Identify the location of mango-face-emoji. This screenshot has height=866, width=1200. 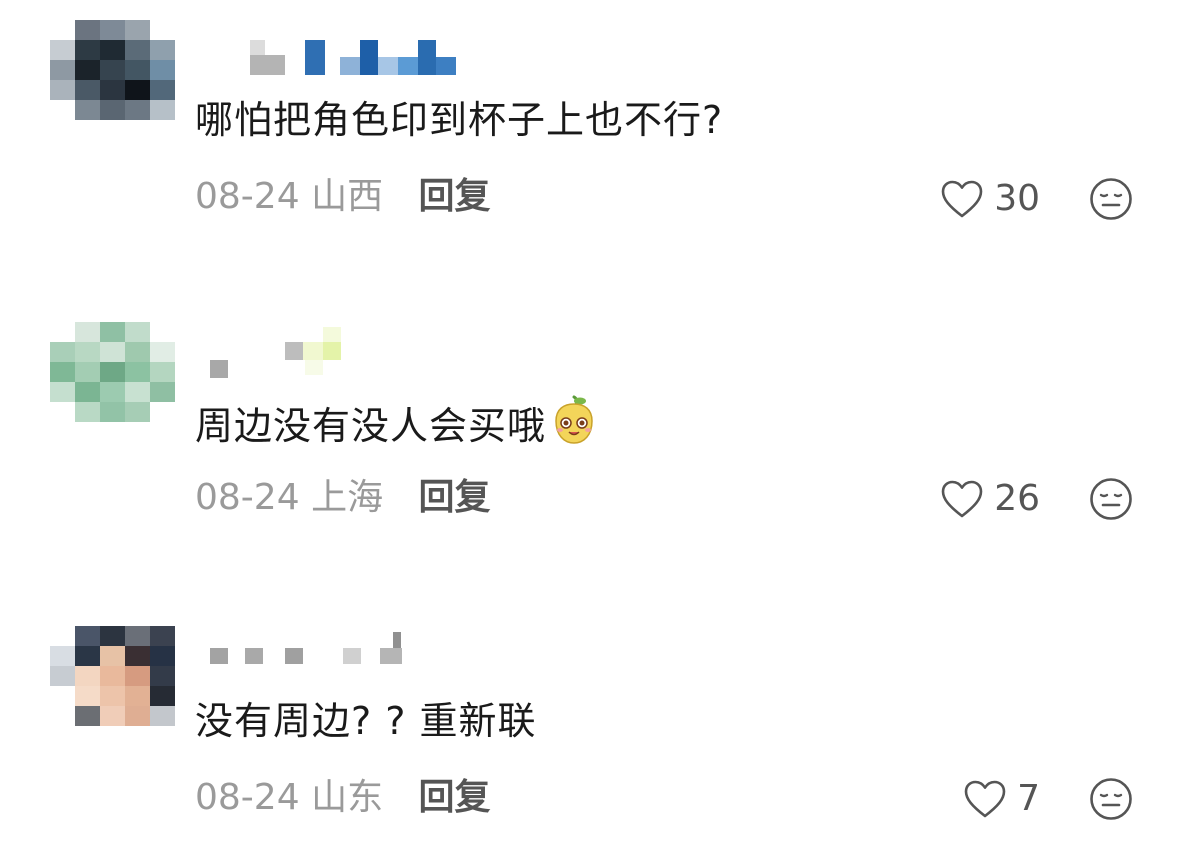
(574, 421).